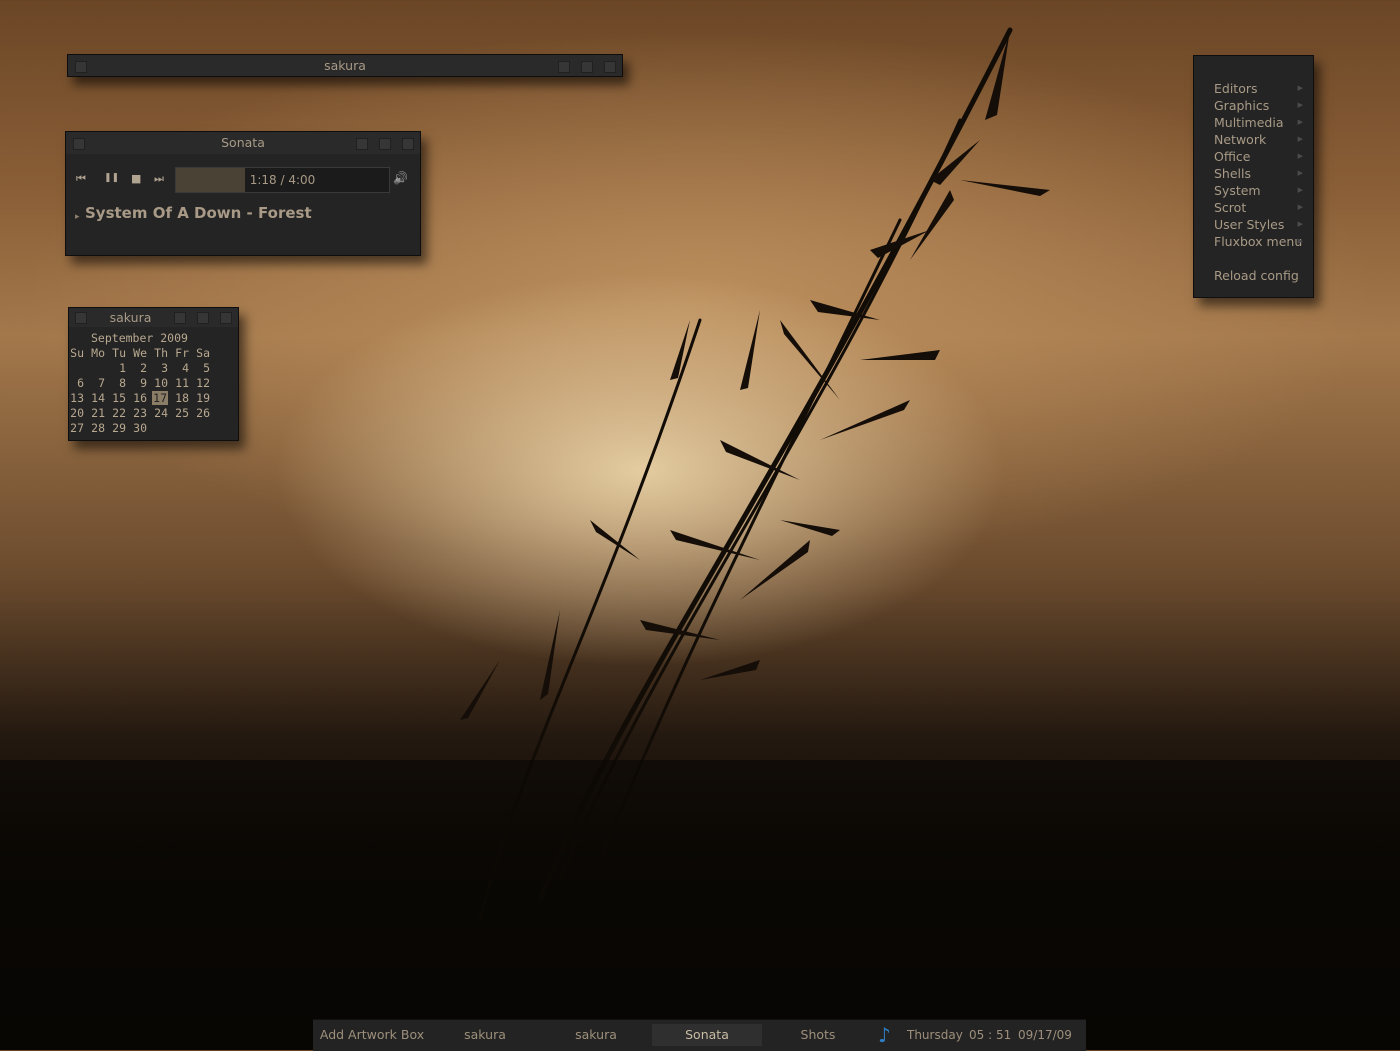  What do you see at coordinates (178, 368) in the screenshot?
I see `calendar-day: 4` at bounding box center [178, 368].